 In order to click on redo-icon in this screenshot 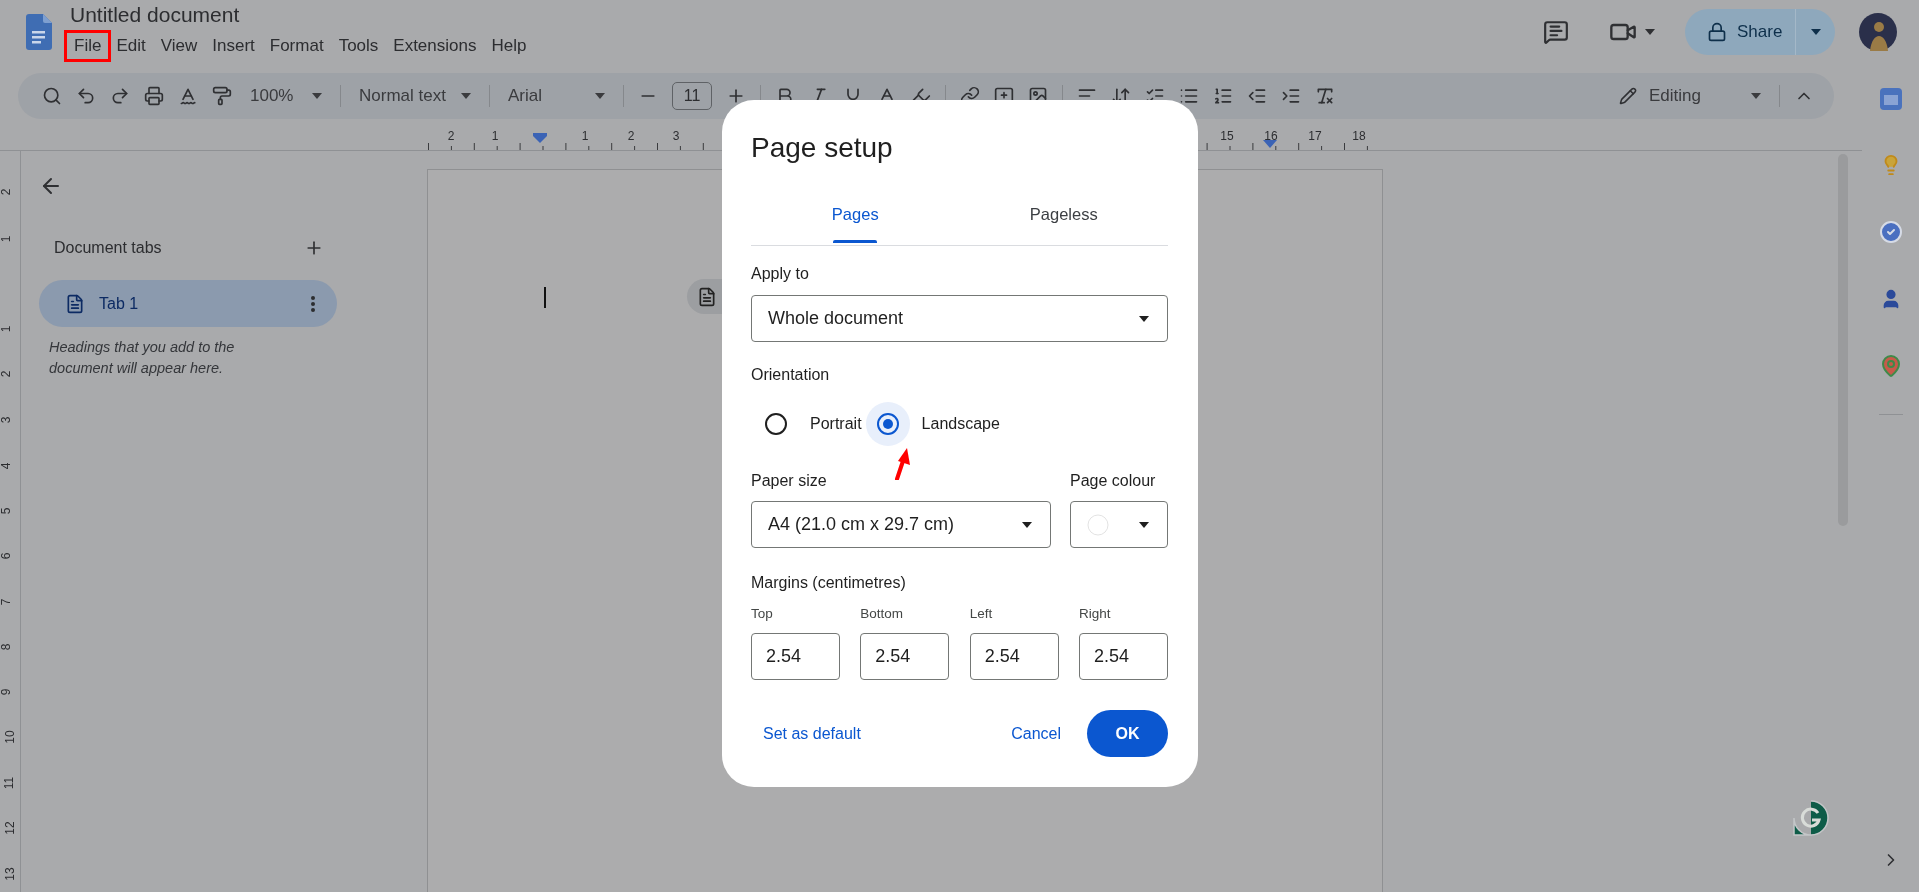, I will do `click(120, 96)`.